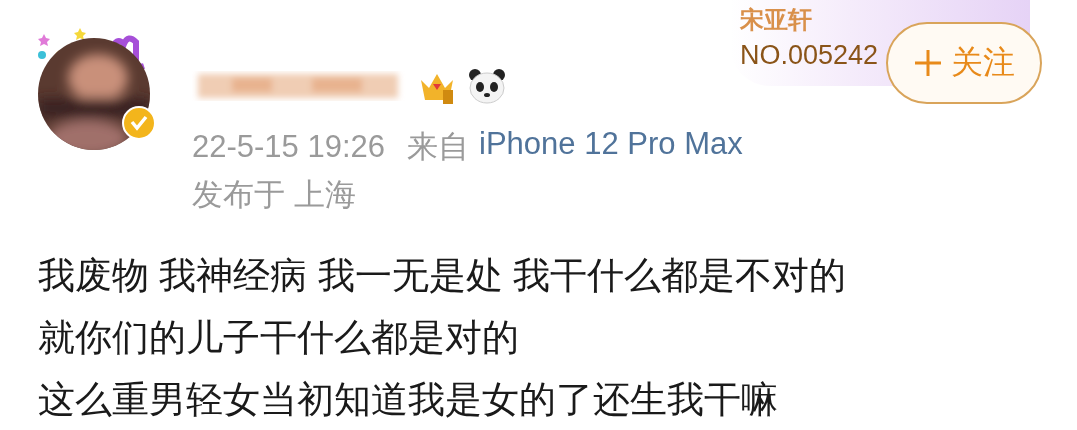 This screenshot has width=1077, height=430. I want to click on post-text-line: 我废物 我神经病 我一无是处 我干什么都是不对的, so click(442, 276).